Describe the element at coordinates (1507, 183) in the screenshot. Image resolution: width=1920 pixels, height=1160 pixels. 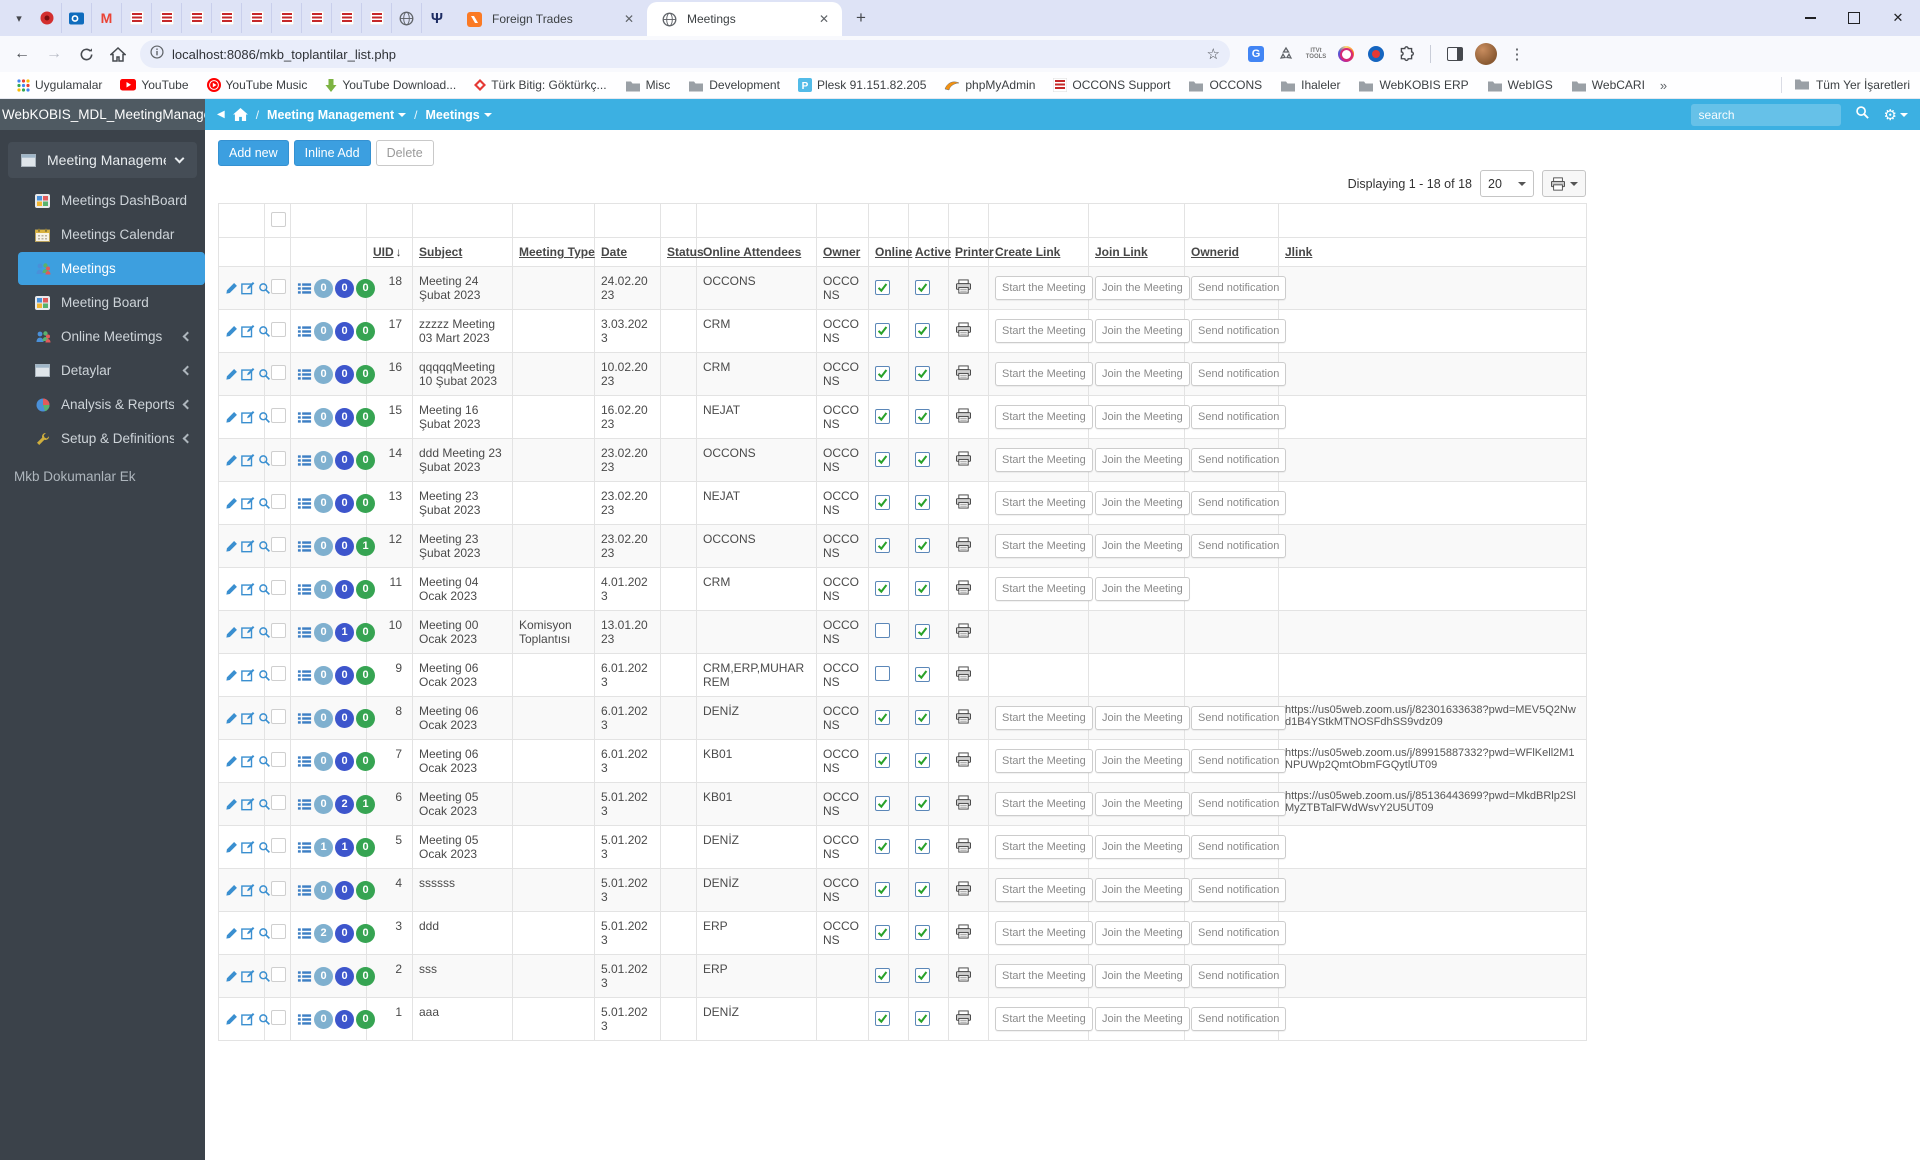
I see `page-size-select: 20` at that location.